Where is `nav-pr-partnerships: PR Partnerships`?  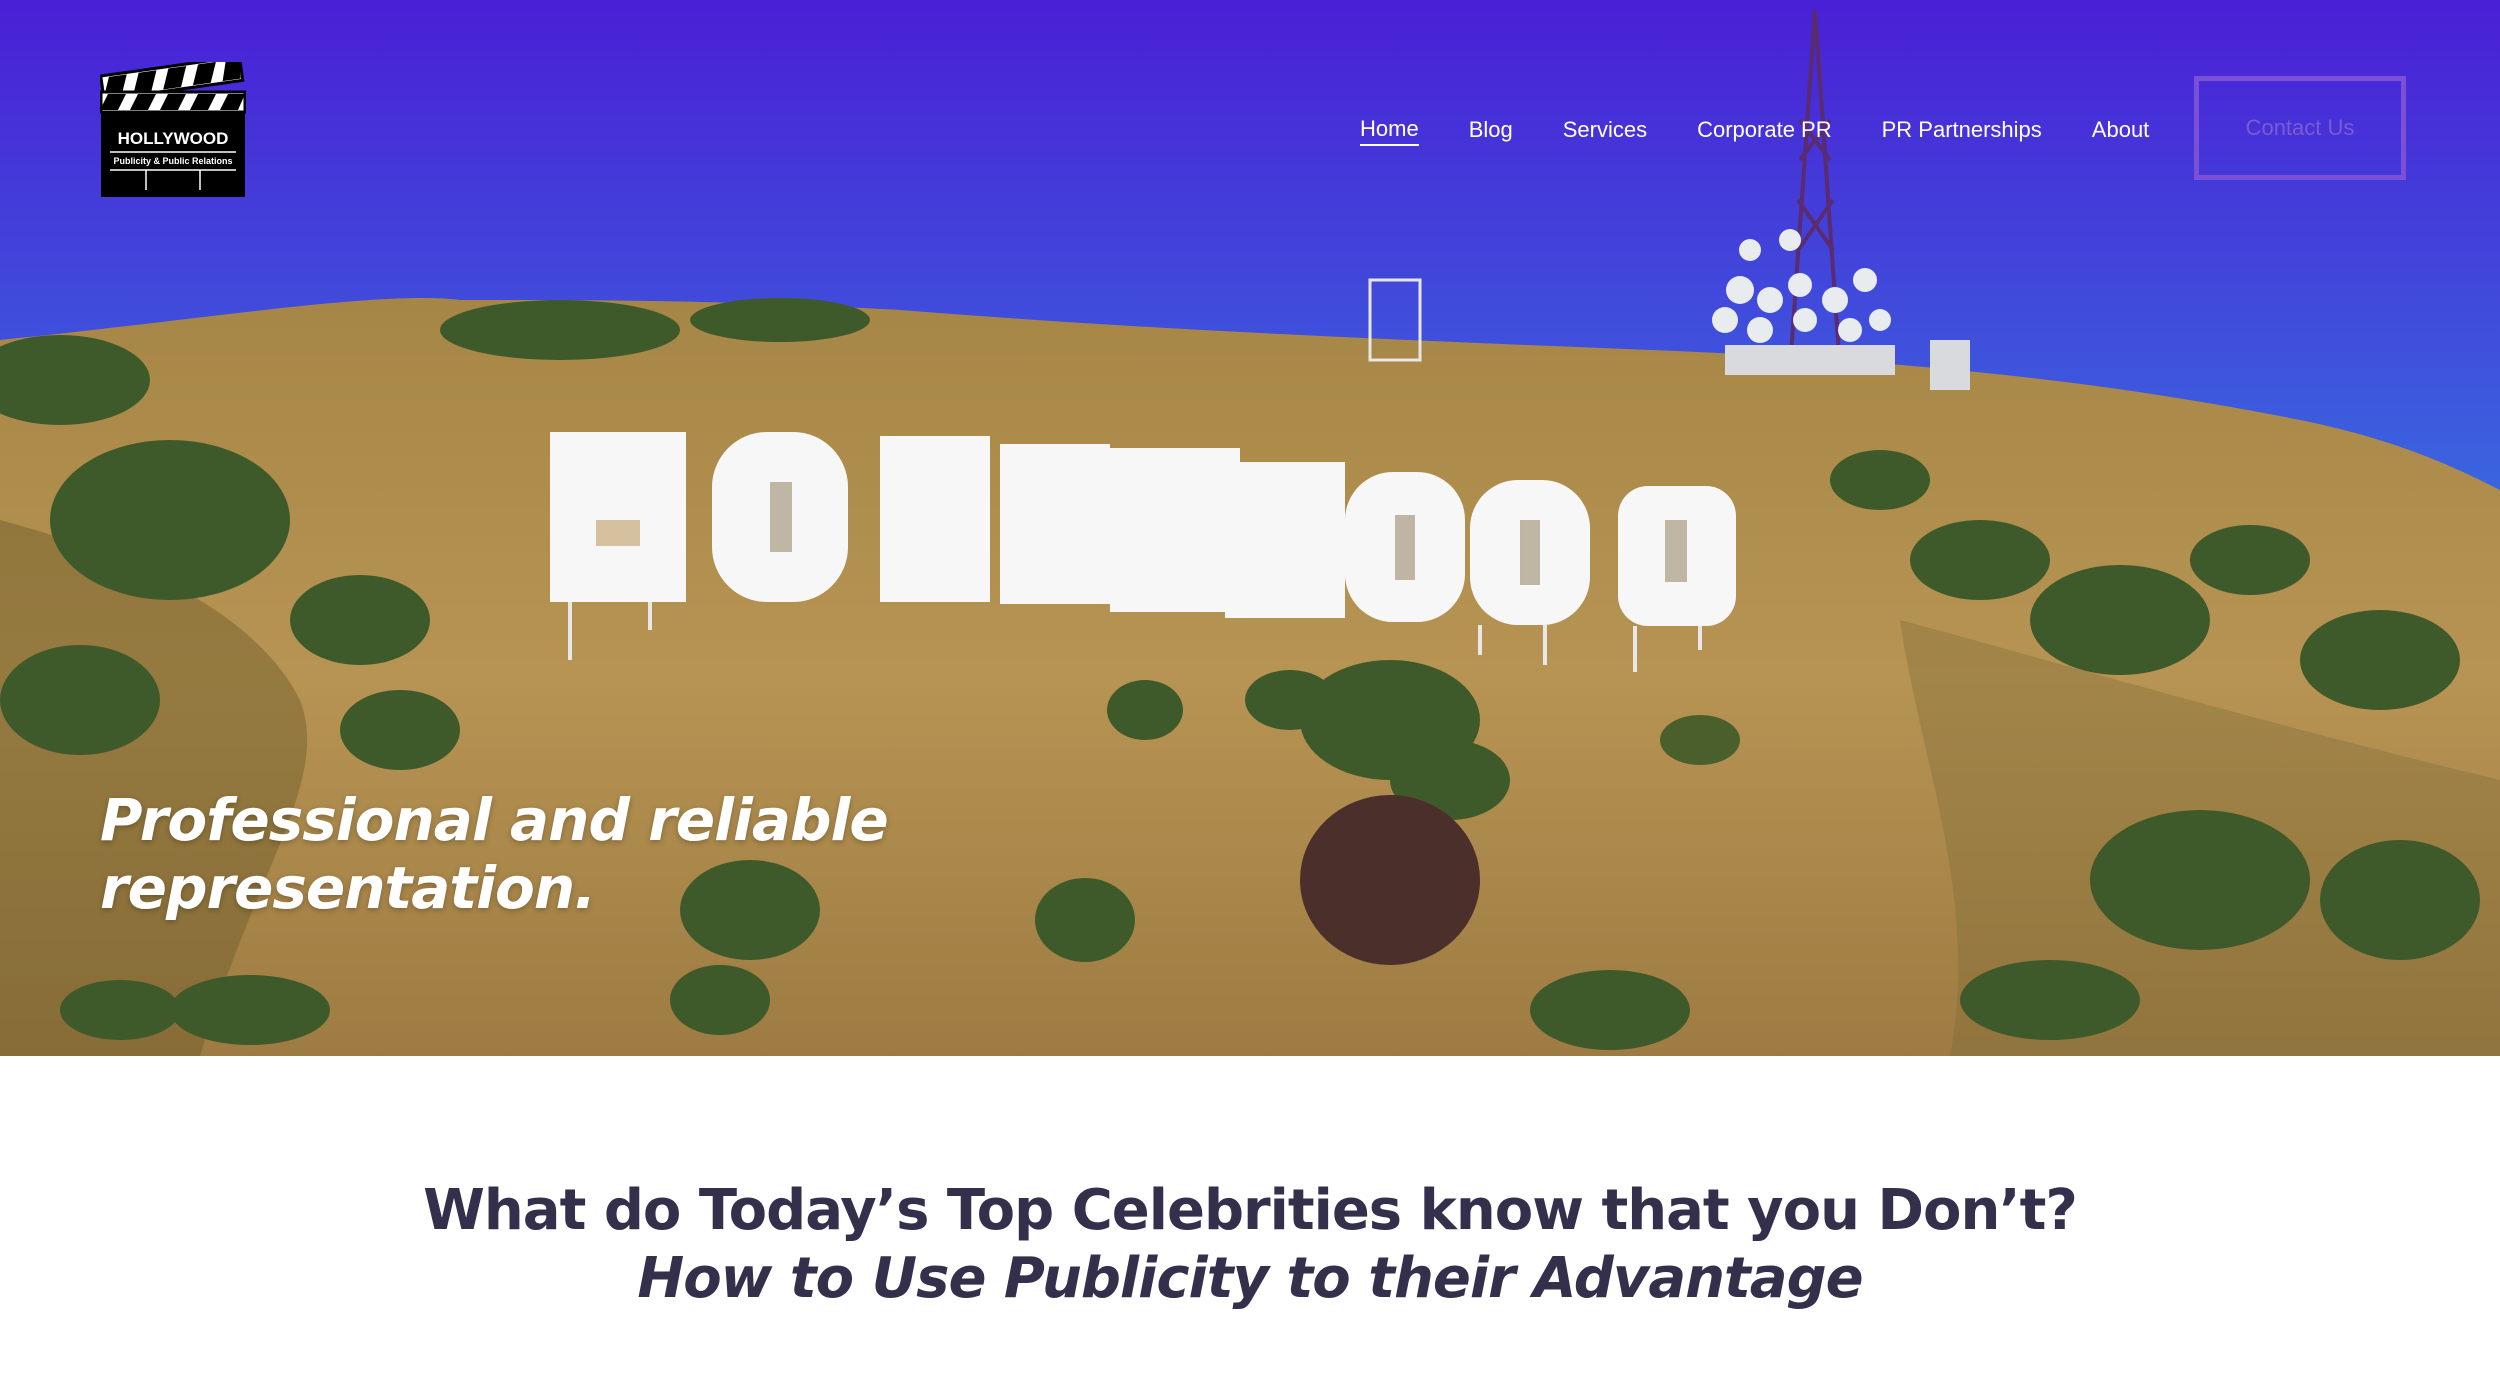 nav-pr-partnerships: PR Partnerships is located at coordinates (1962, 130).